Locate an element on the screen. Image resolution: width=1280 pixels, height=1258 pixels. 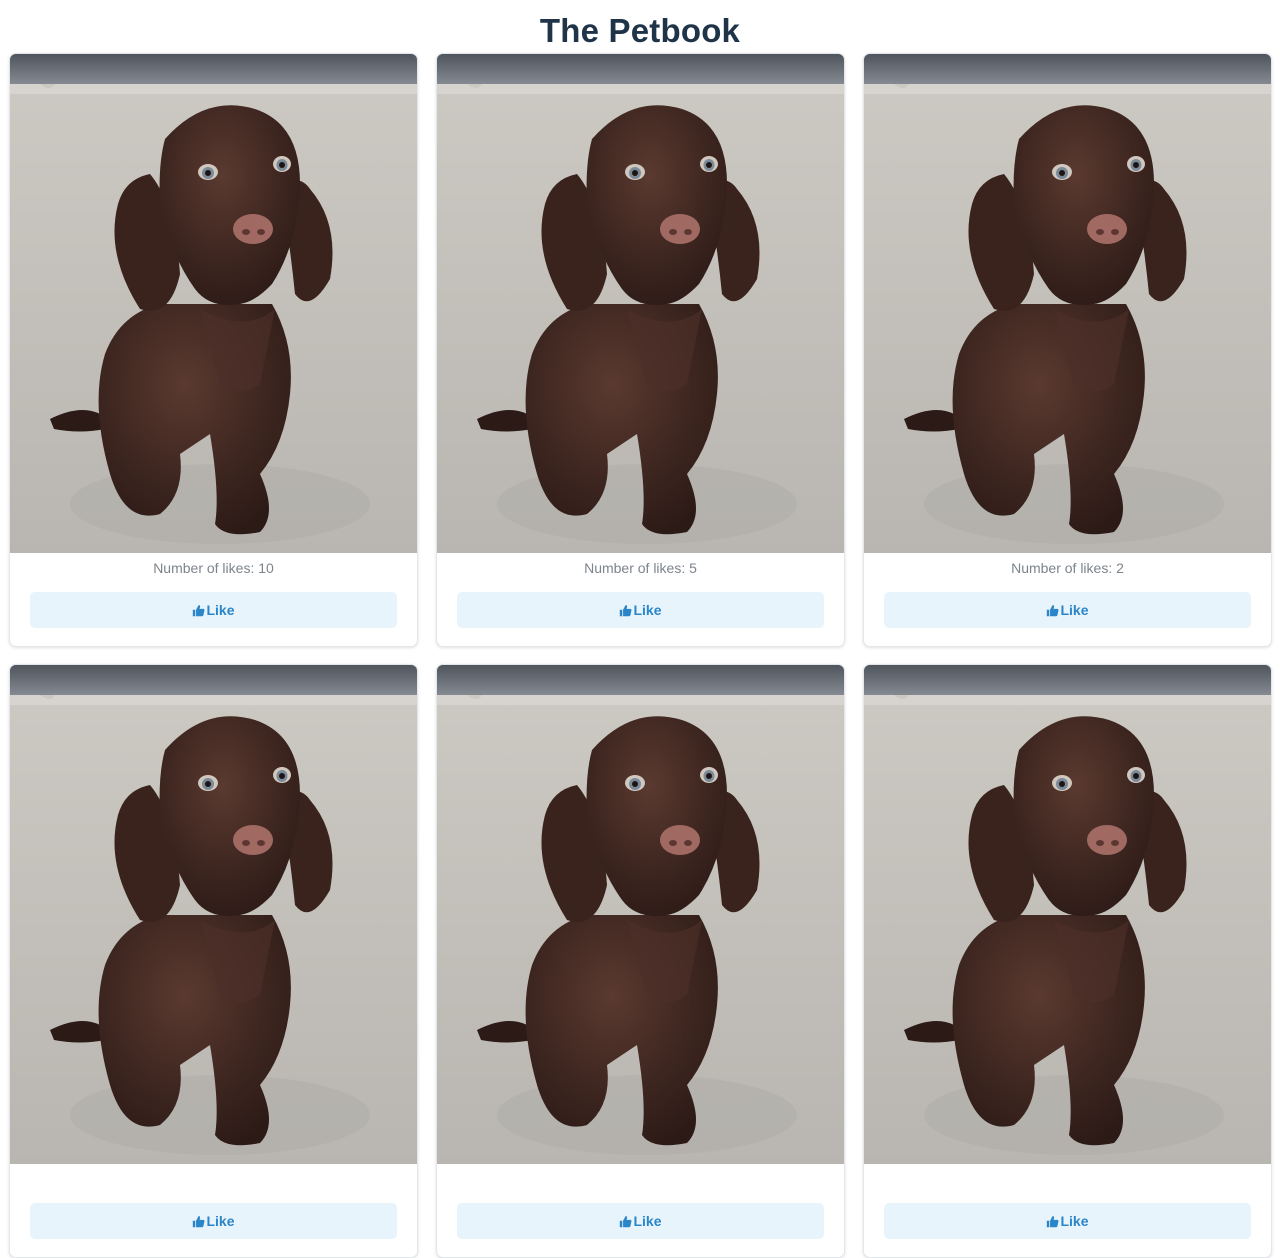
likes-count: Number of likes: 5 is located at coordinates (640, 568).